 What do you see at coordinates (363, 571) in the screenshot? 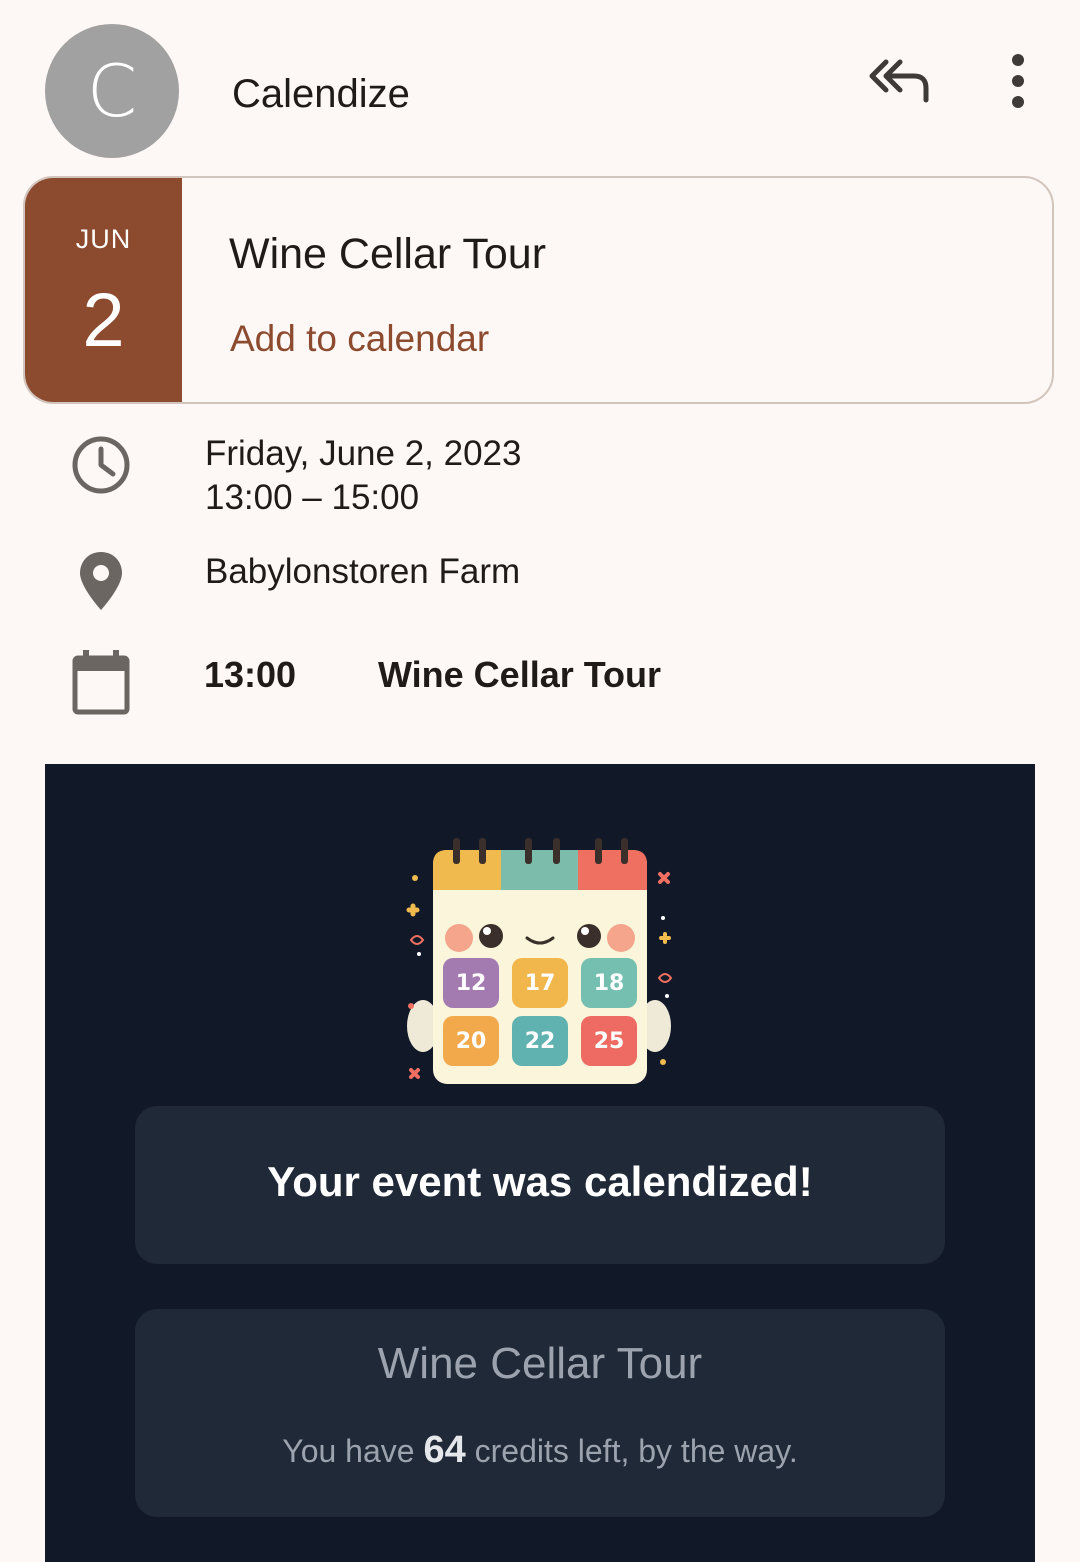
I see `event-location: Babylonstoren Farm` at bounding box center [363, 571].